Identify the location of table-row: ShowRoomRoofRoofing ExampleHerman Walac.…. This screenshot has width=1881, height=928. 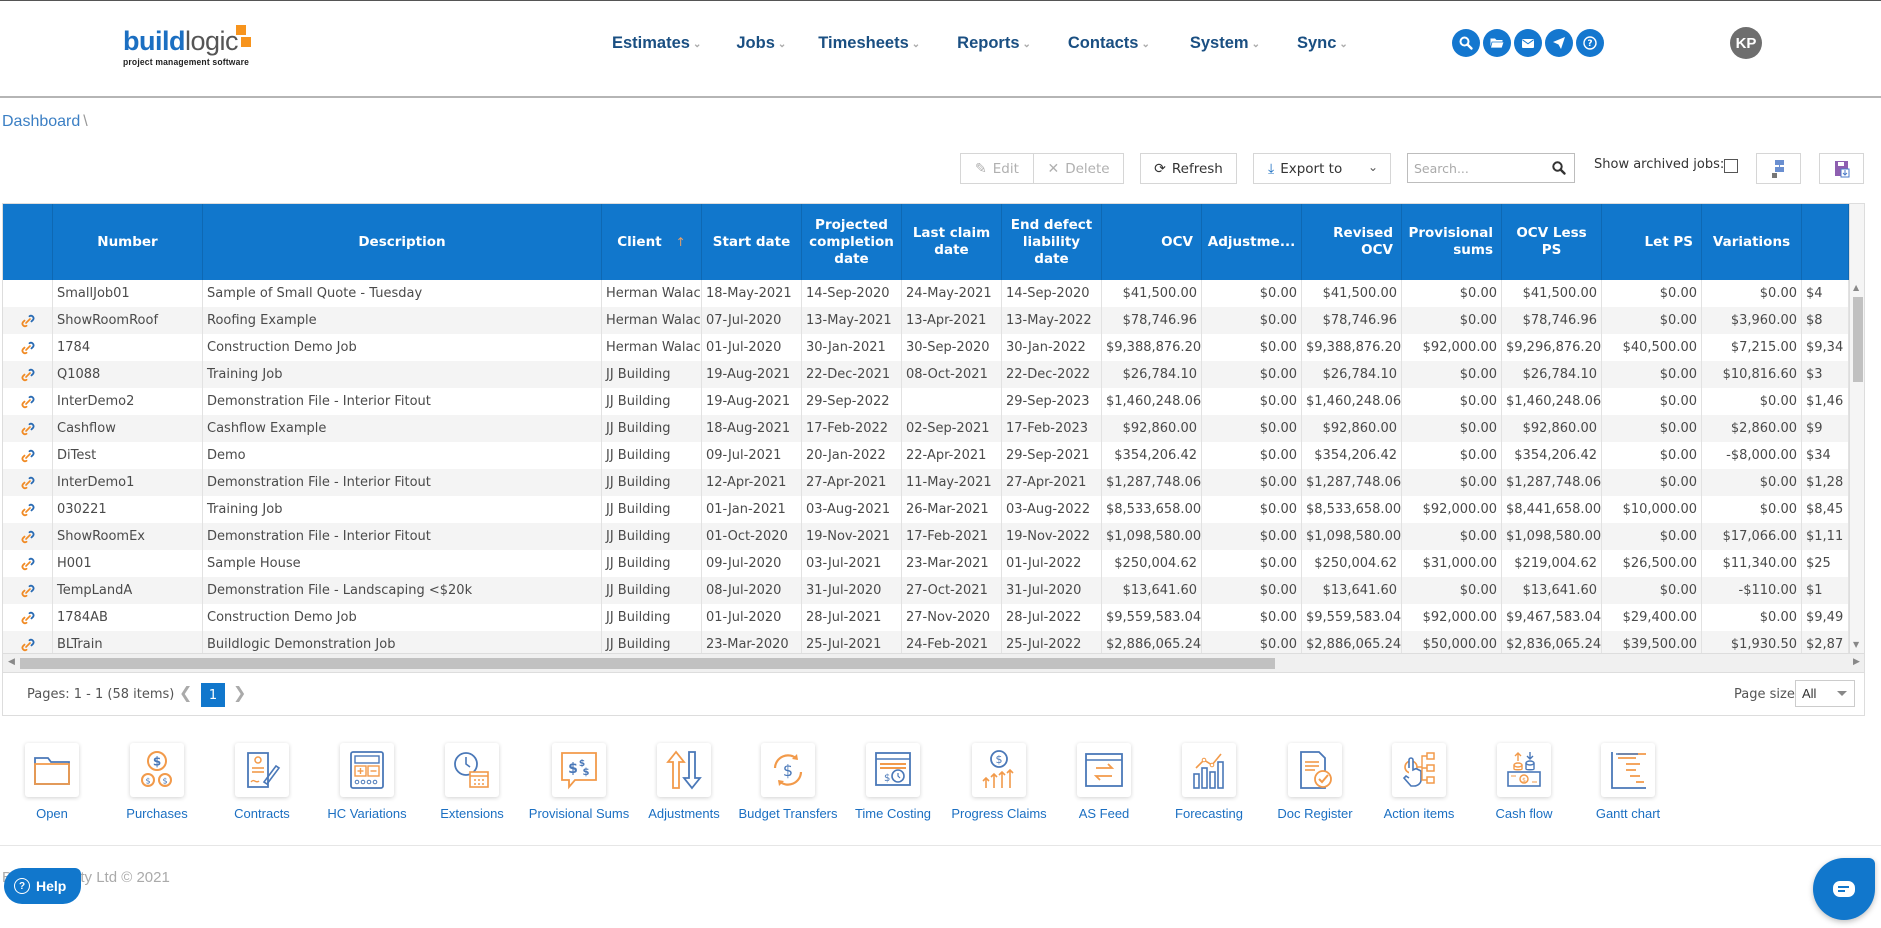
(926, 320).